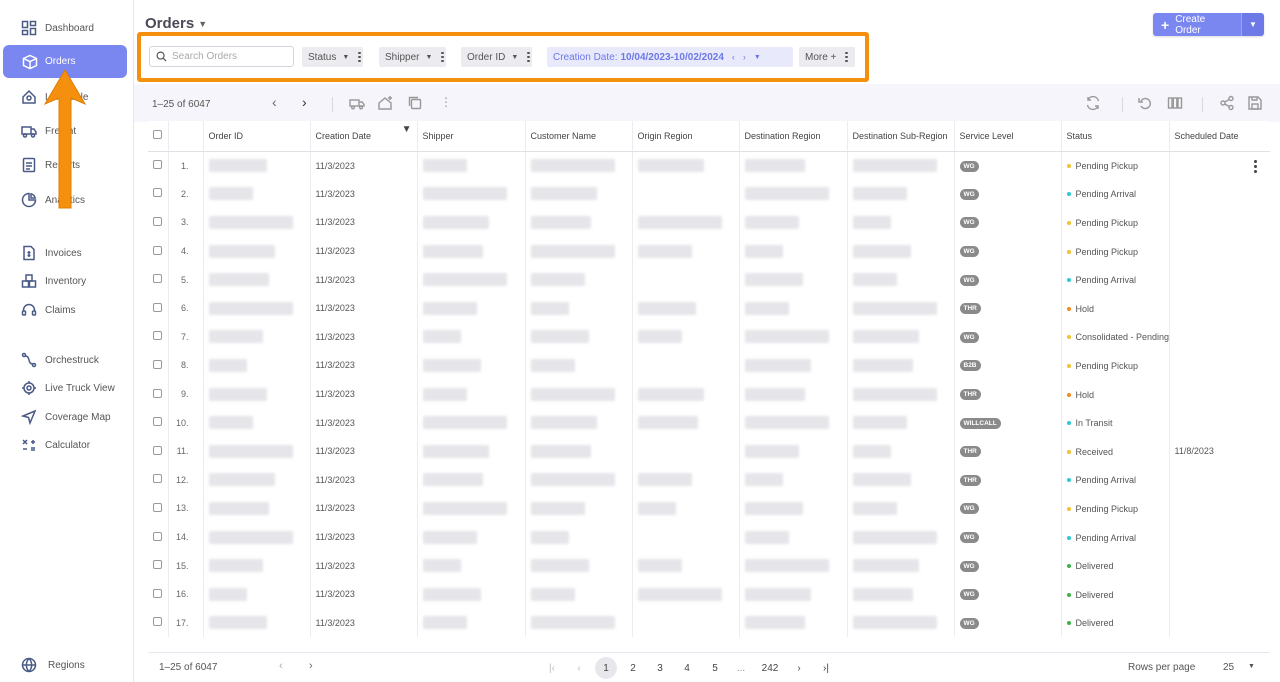  Describe the element at coordinates (709, 365) in the screenshot. I see `table-row: 8. 11/3/2023 B2B Pending Pickup` at that location.